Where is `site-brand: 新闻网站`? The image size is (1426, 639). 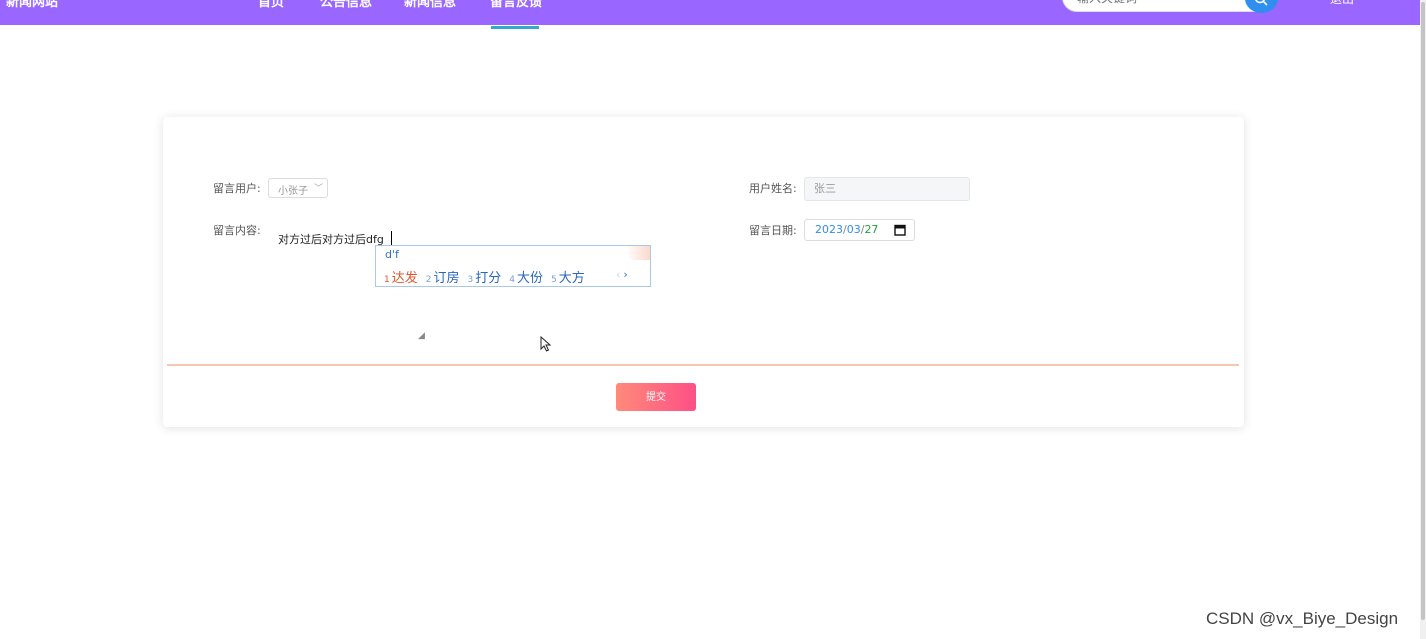 site-brand: 新闻网站 is located at coordinates (32, 5).